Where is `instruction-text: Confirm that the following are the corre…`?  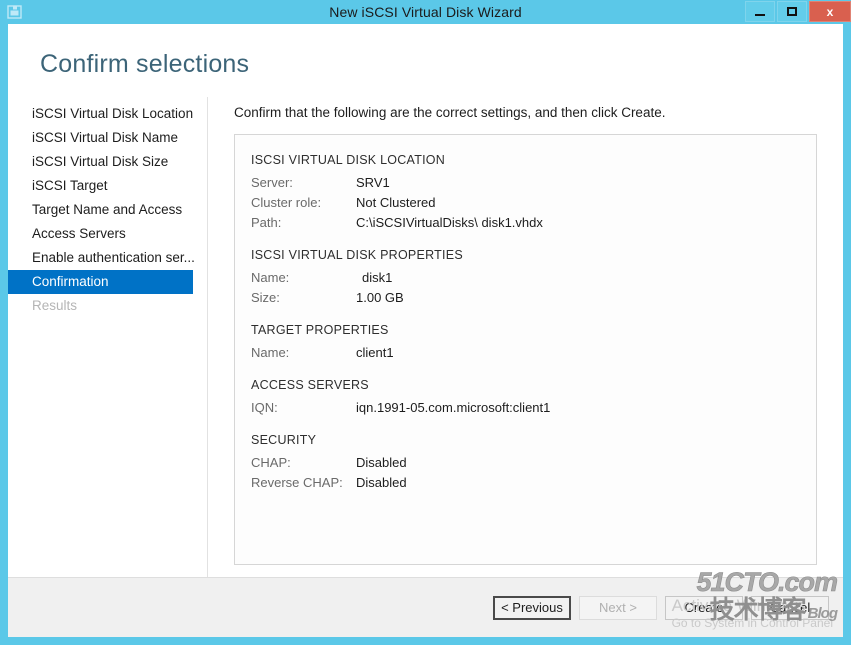
instruction-text: Confirm that the following are the corre… is located at coordinates (450, 112).